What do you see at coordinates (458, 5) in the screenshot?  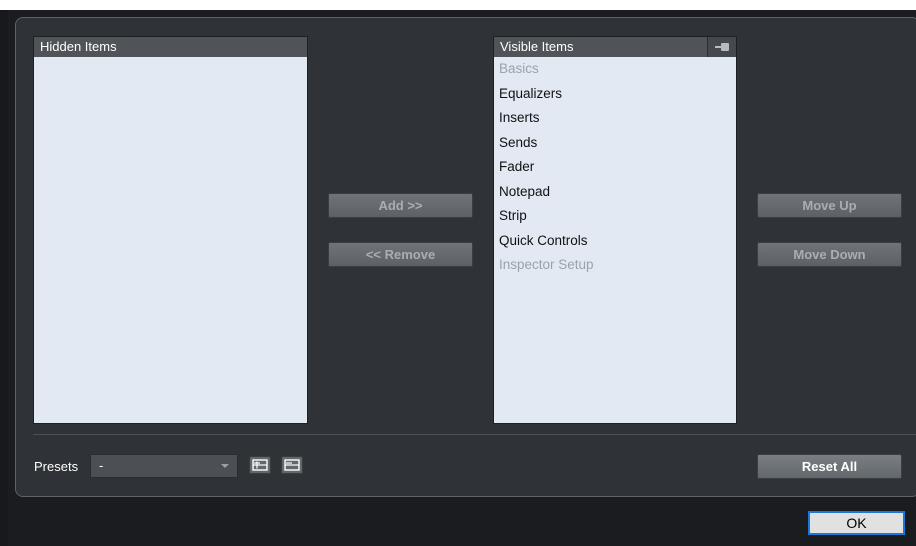 I see `title-bar-strip` at bounding box center [458, 5].